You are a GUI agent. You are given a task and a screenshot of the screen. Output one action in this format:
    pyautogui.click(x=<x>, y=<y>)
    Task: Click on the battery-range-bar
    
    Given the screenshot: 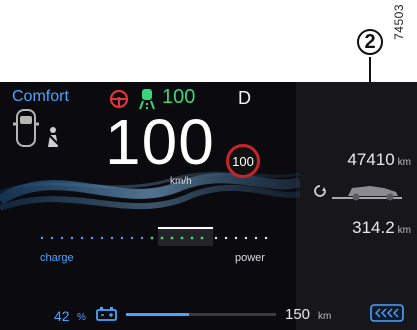 What is the action you would take?
    pyautogui.click(x=201, y=314)
    